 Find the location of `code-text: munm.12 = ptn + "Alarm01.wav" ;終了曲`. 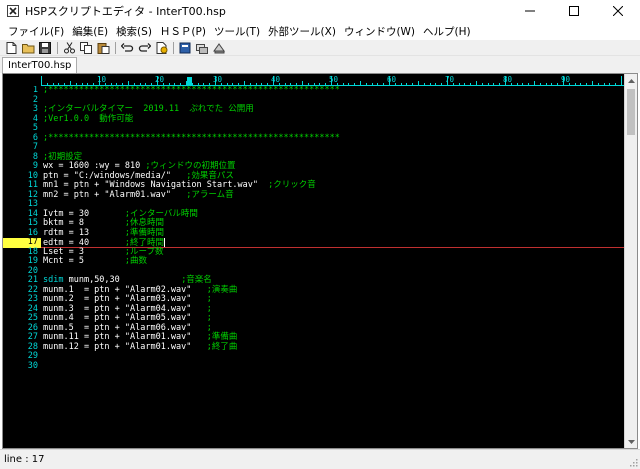

code-text: munm.12 = ptn + "Alarm01.wav" ;終了曲 is located at coordinates (139, 347).